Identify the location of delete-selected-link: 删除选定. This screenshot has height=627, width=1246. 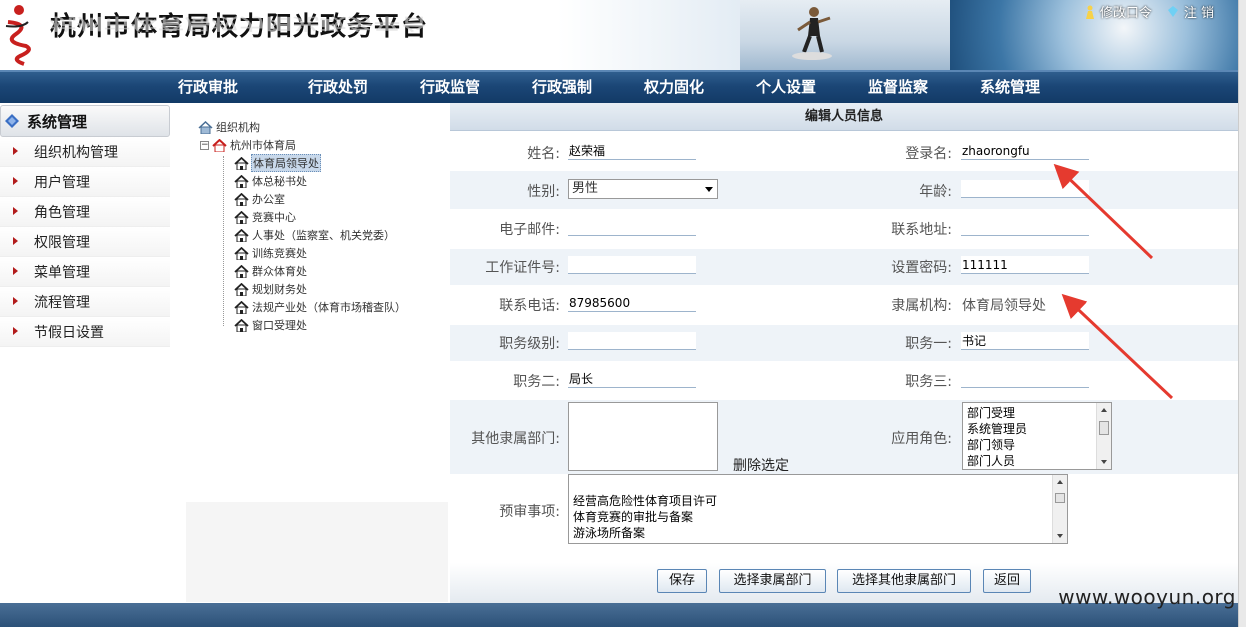
(761, 465).